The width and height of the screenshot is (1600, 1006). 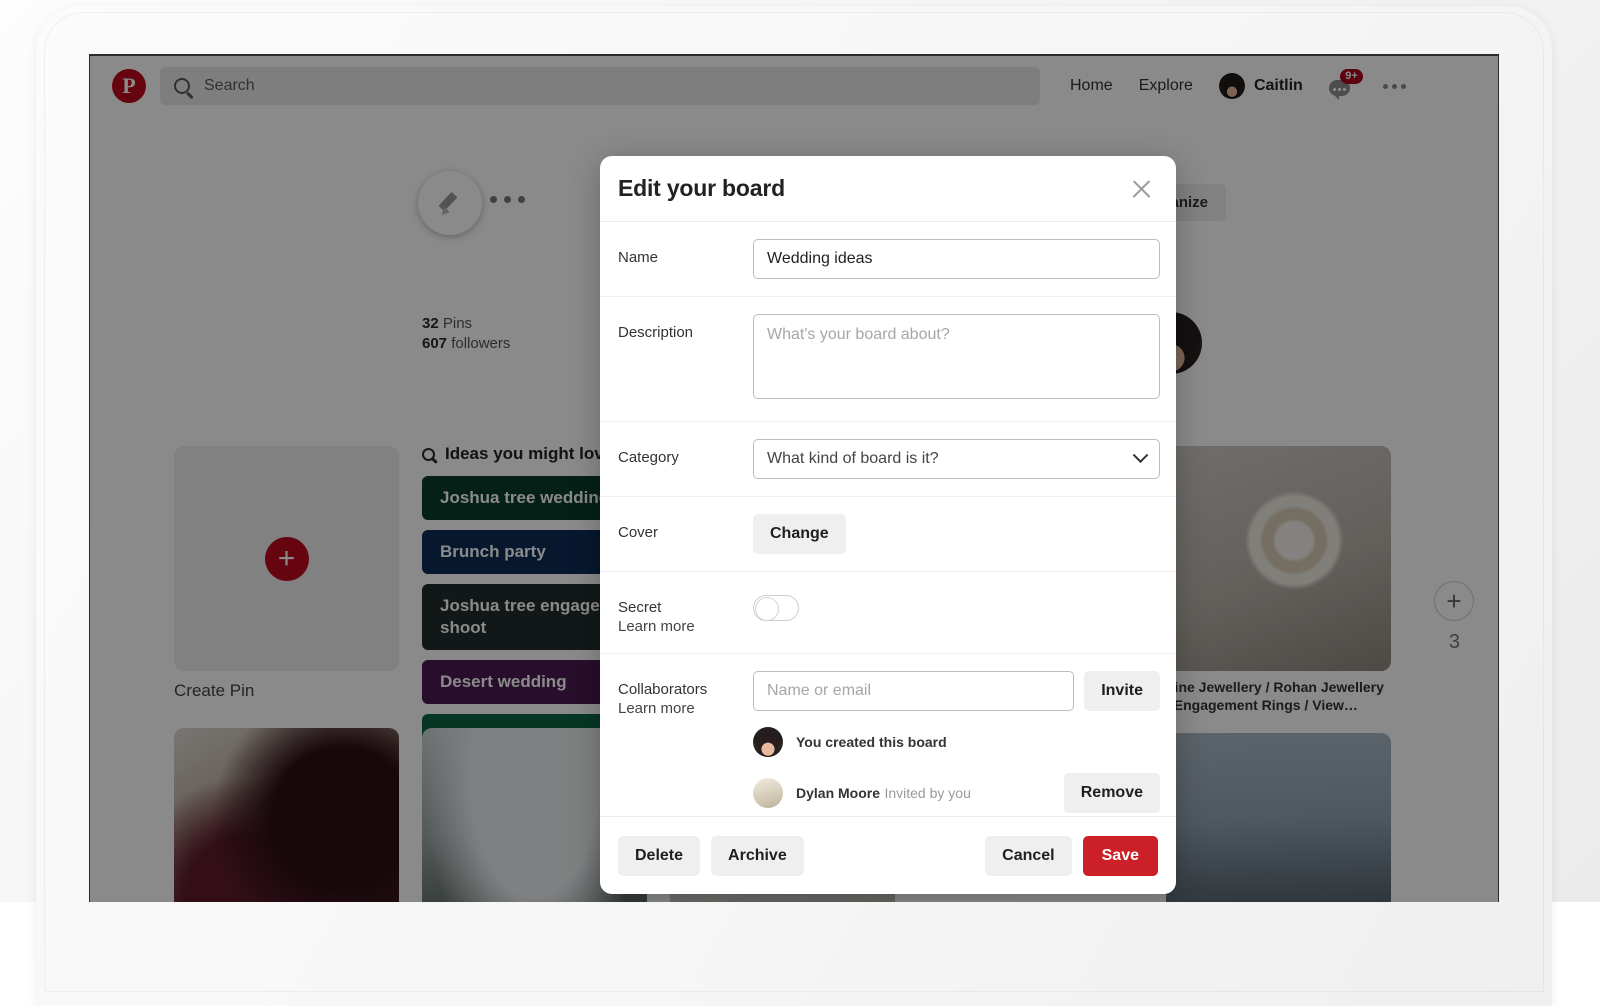 I want to click on footer-left-actions: Delete Archive, so click(x=711, y=856).